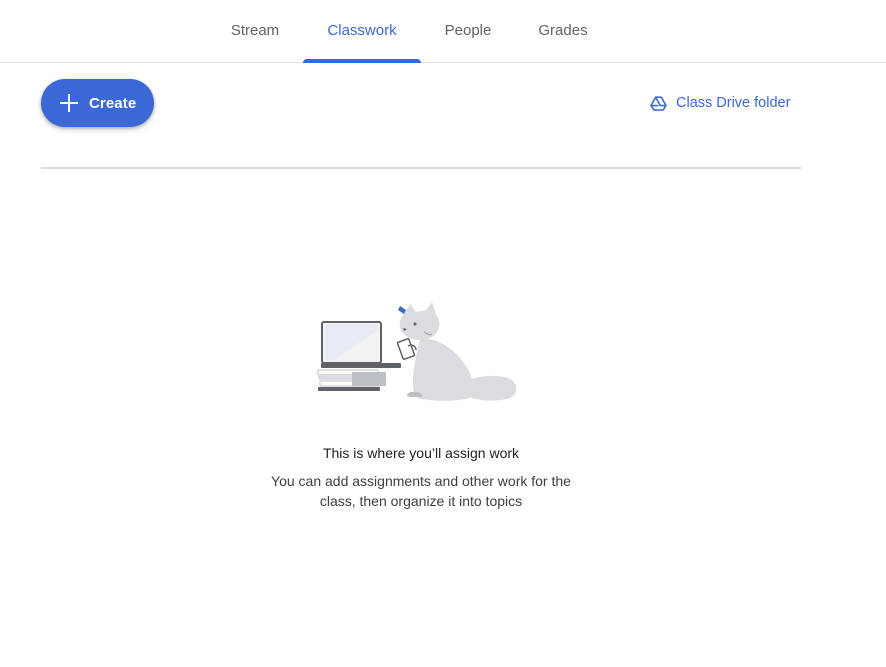 The width and height of the screenshot is (886, 667). I want to click on class-drive-folder-label: Class Drive folder, so click(733, 103).